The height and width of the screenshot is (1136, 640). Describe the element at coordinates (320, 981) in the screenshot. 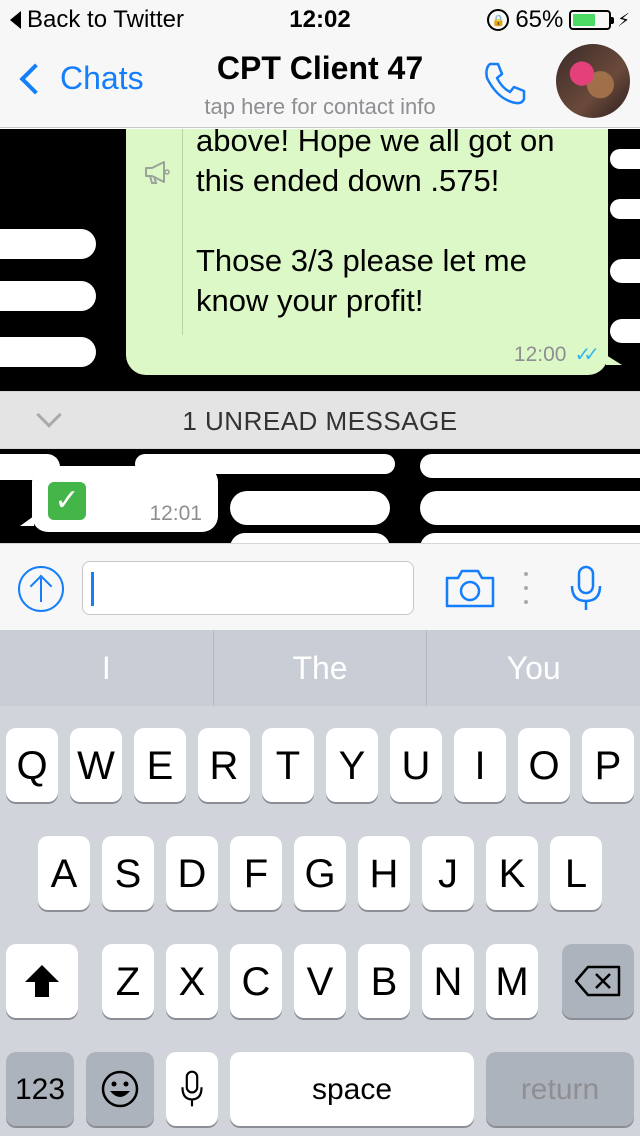

I see `key-v: V` at that location.